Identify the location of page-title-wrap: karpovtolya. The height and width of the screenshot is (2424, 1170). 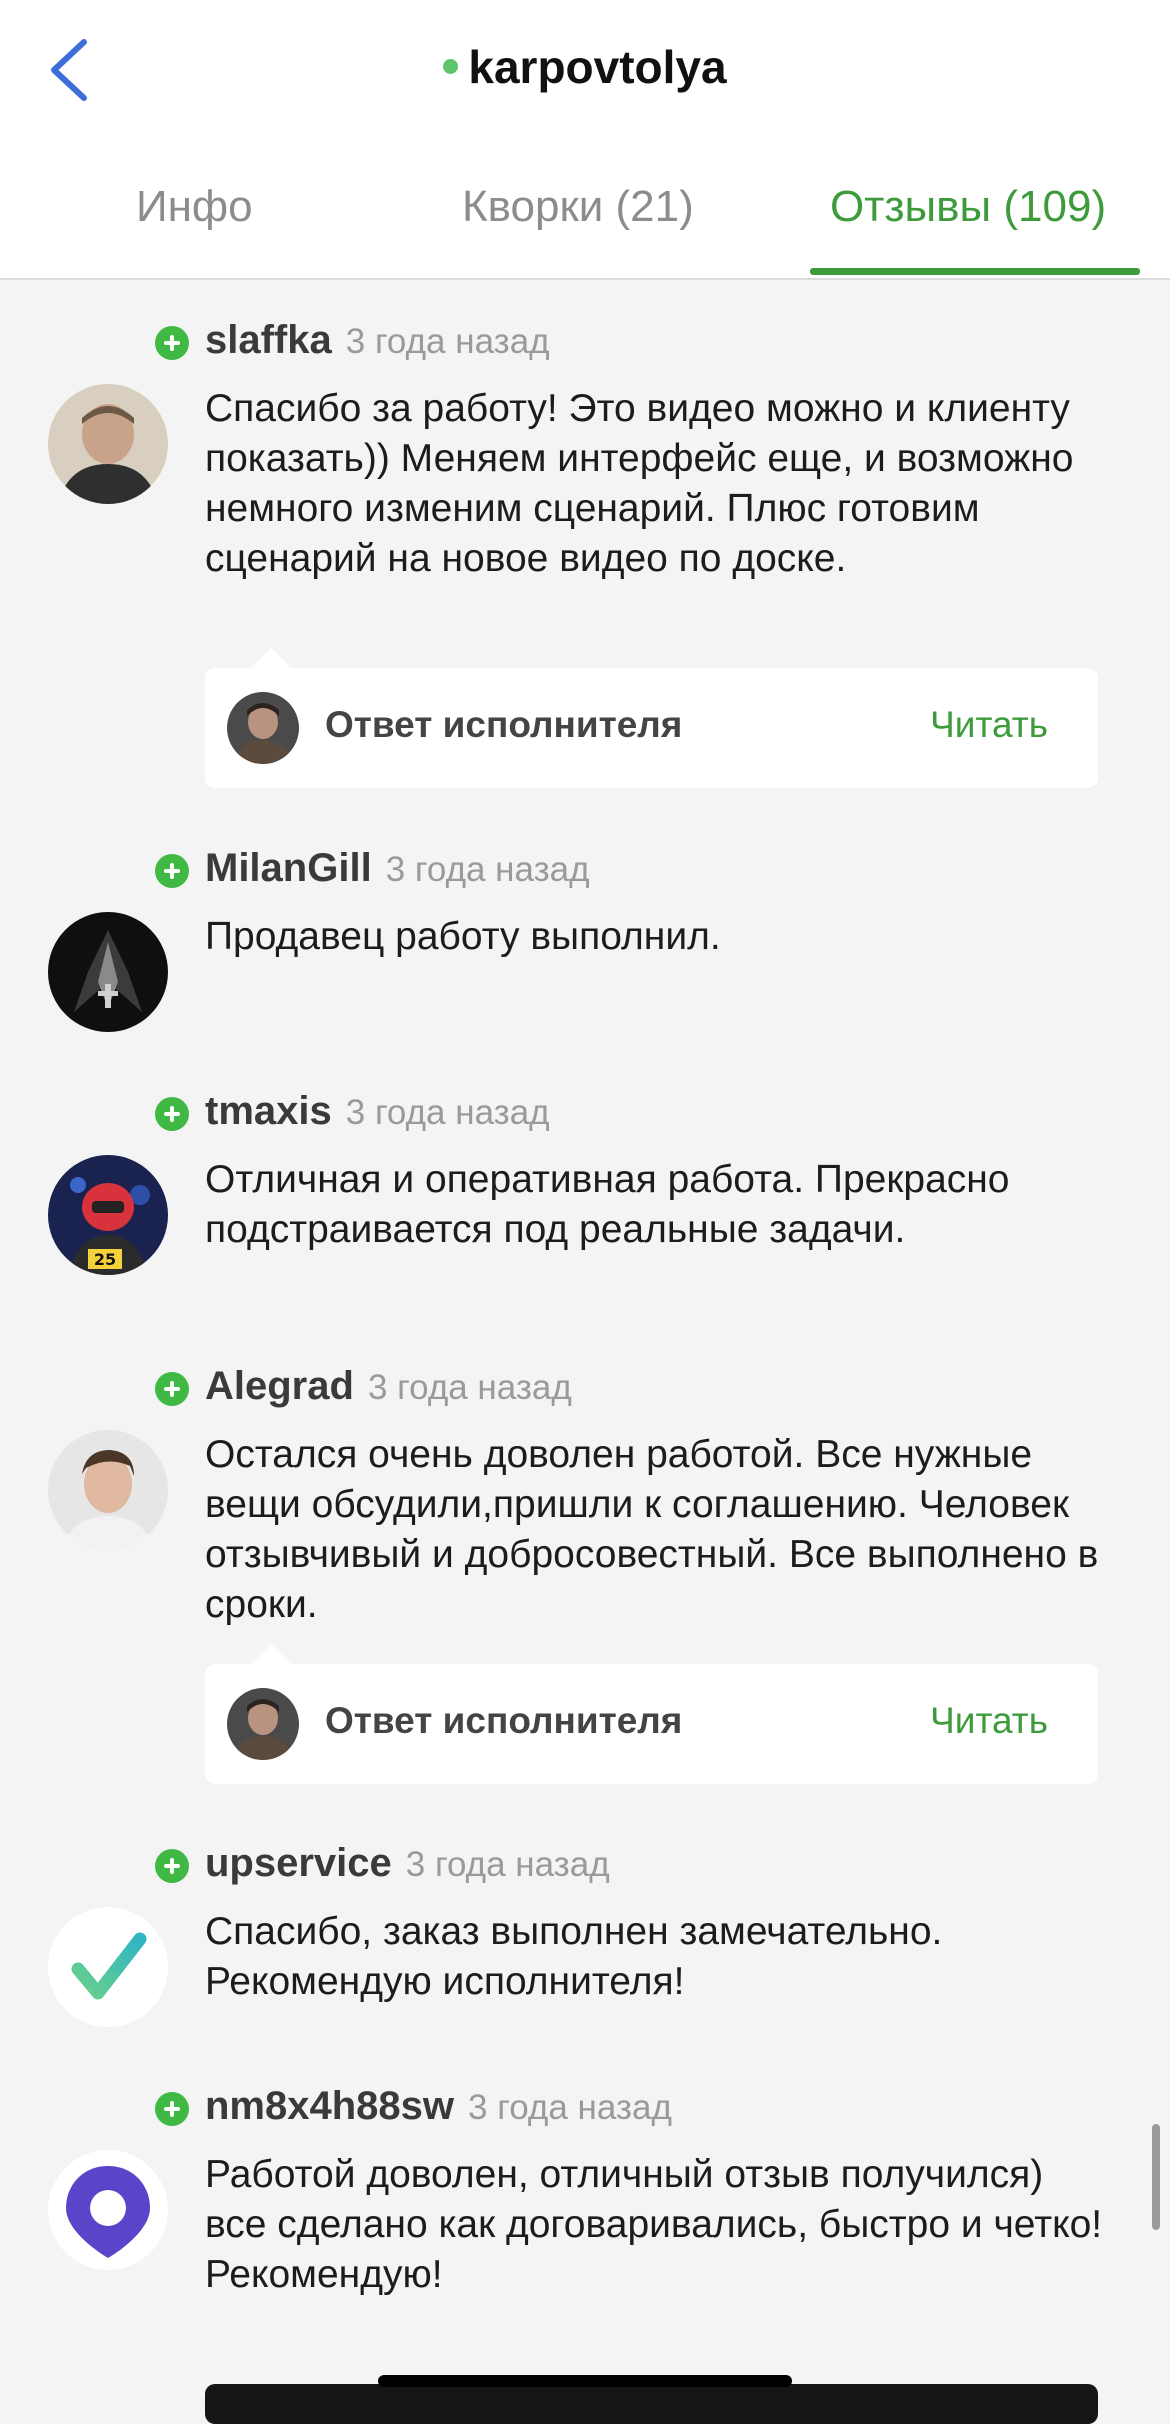
(585, 67).